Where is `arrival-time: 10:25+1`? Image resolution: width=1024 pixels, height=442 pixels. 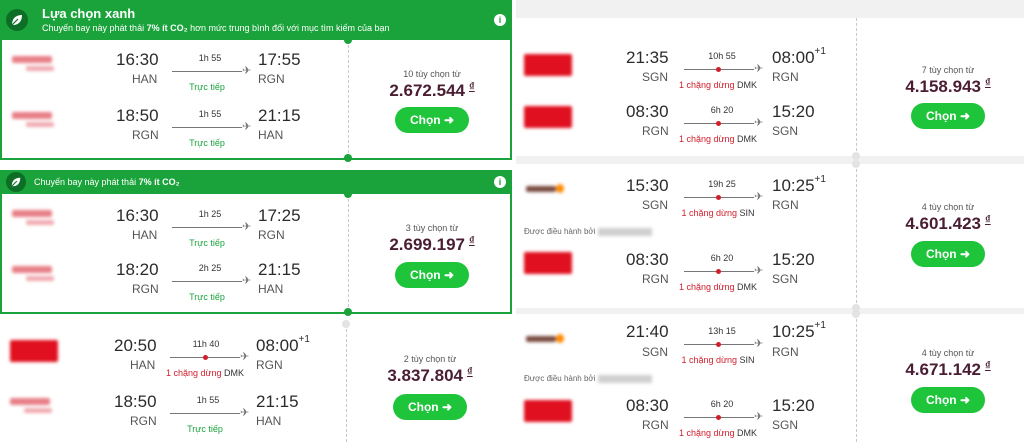
arrival-time: 10:25+1 is located at coordinates (799, 331).